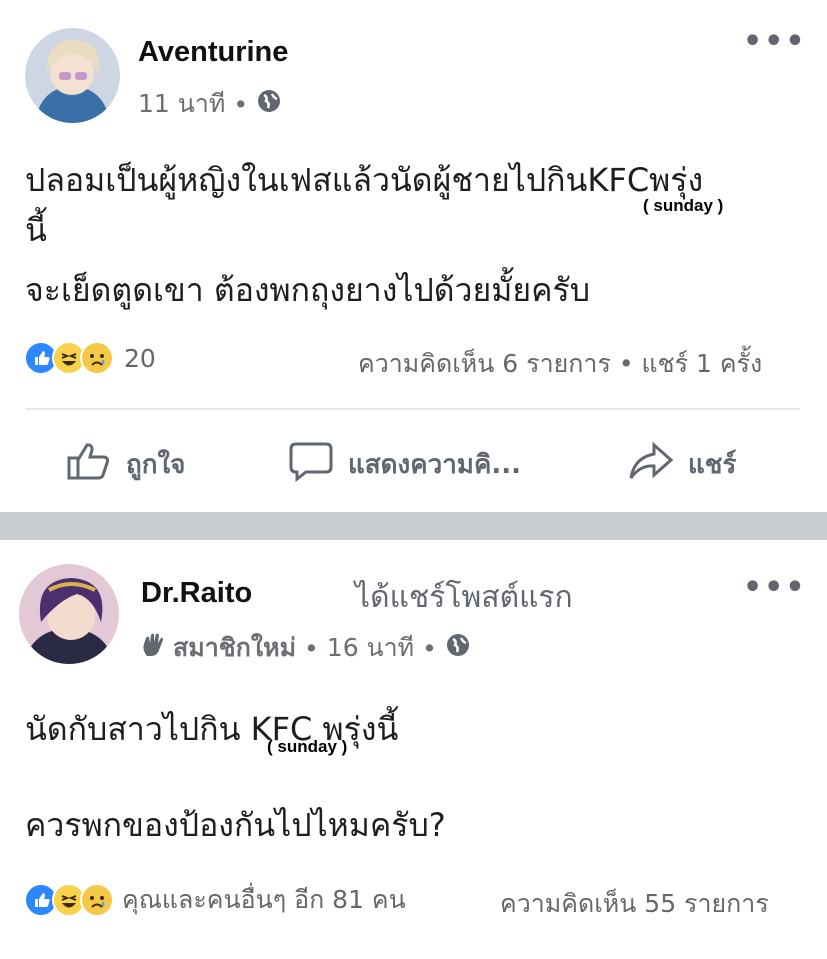 The width and height of the screenshot is (827, 959). Describe the element at coordinates (634, 904) in the screenshot. I see `comments-count: ความคิดเห็น 55 รายการ` at that location.